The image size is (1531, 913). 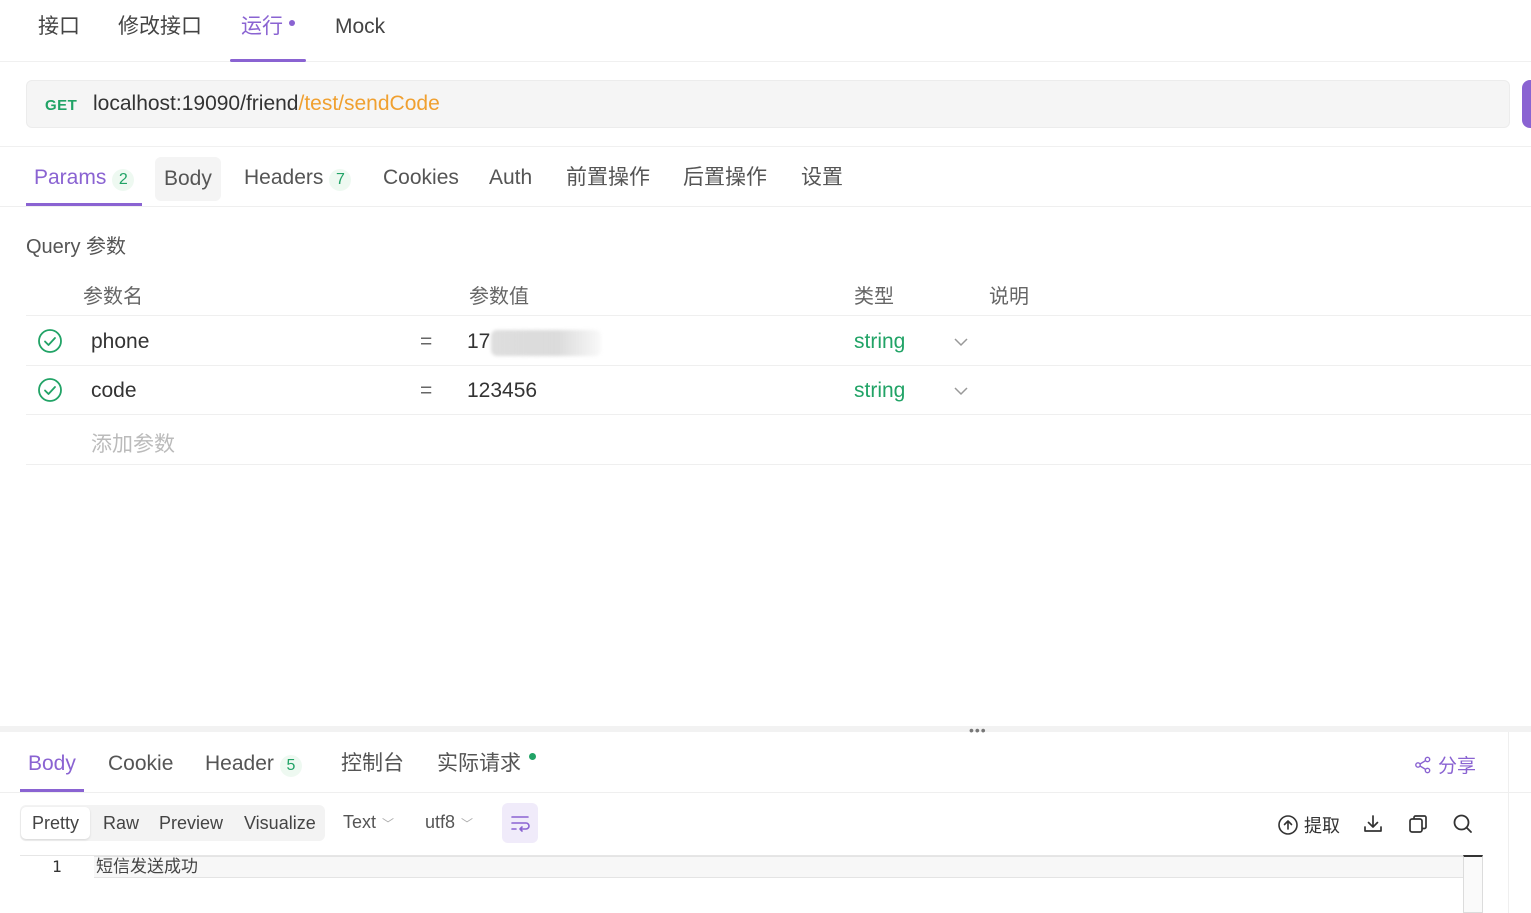 What do you see at coordinates (479, 763) in the screenshot?
I see `tab-actual-request-label: 实际请求` at bounding box center [479, 763].